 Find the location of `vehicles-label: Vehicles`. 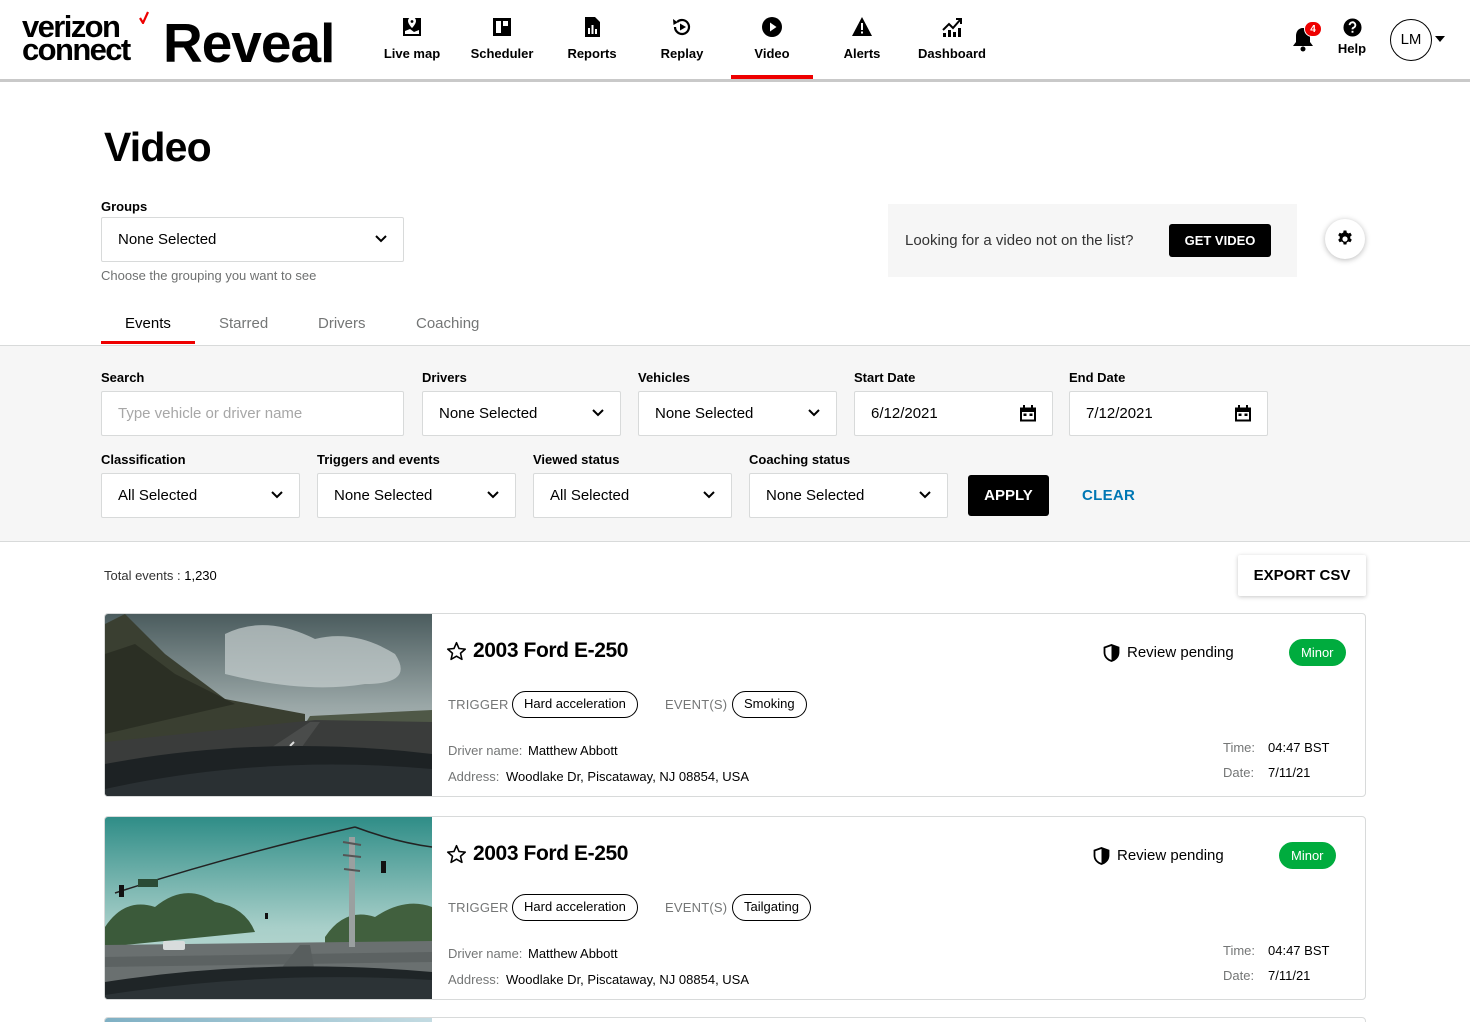

vehicles-label: Vehicles is located at coordinates (664, 377).